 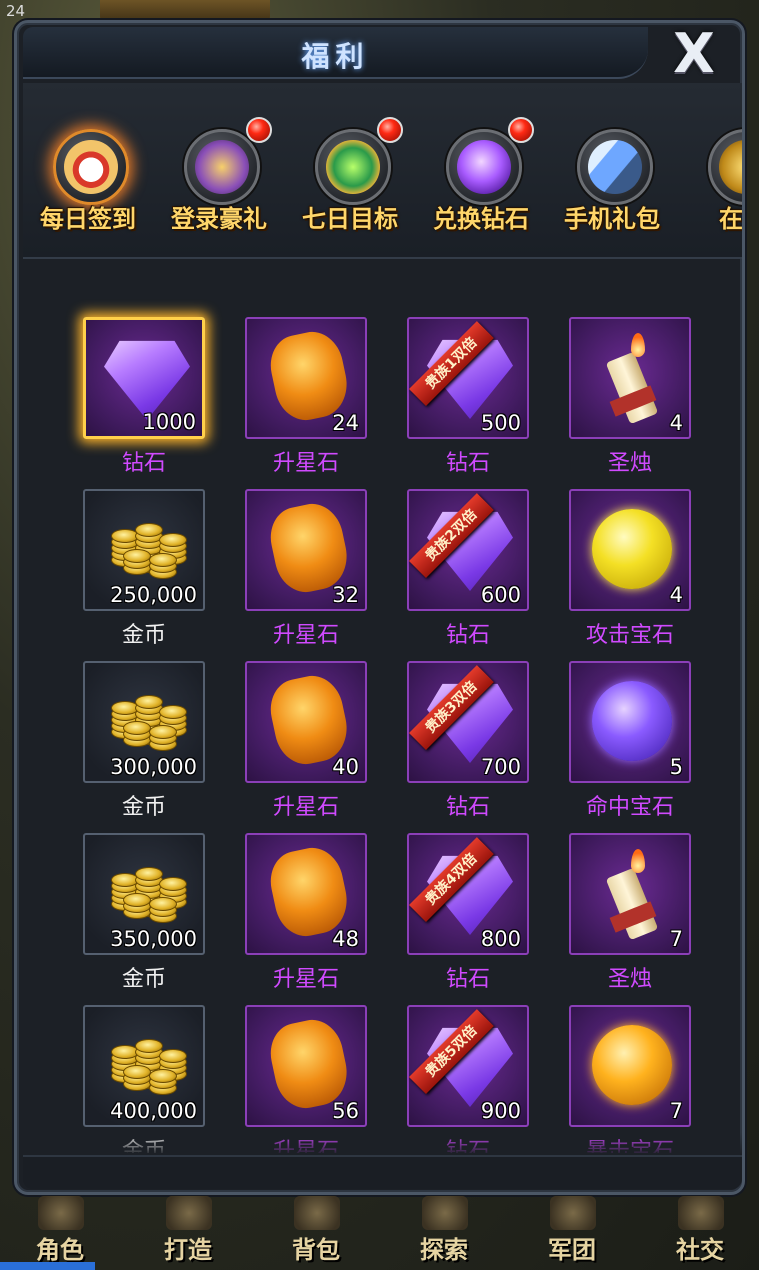 What do you see at coordinates (306, 550) in the screenshot?
I see `reward-slot: 32` at bounding box center [306, 550].